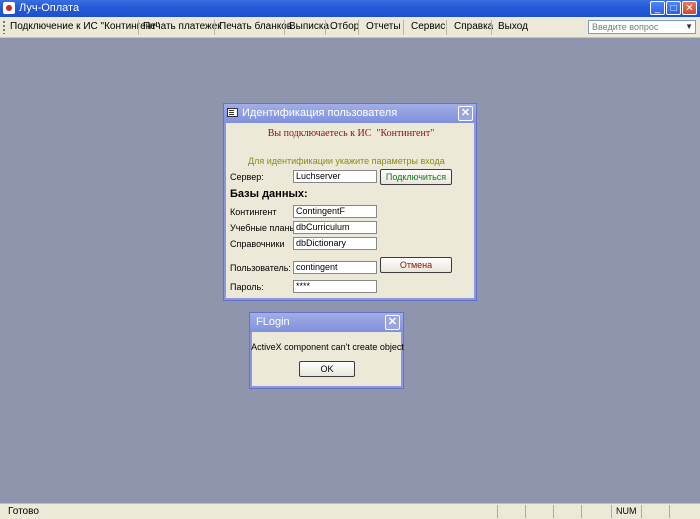 The height and width of the screenshot is (519, 700). What do you see at coordinates (260, 268) in the screenshot?
I see `user-label: Пользователь:` at bounding box center [260, 268].